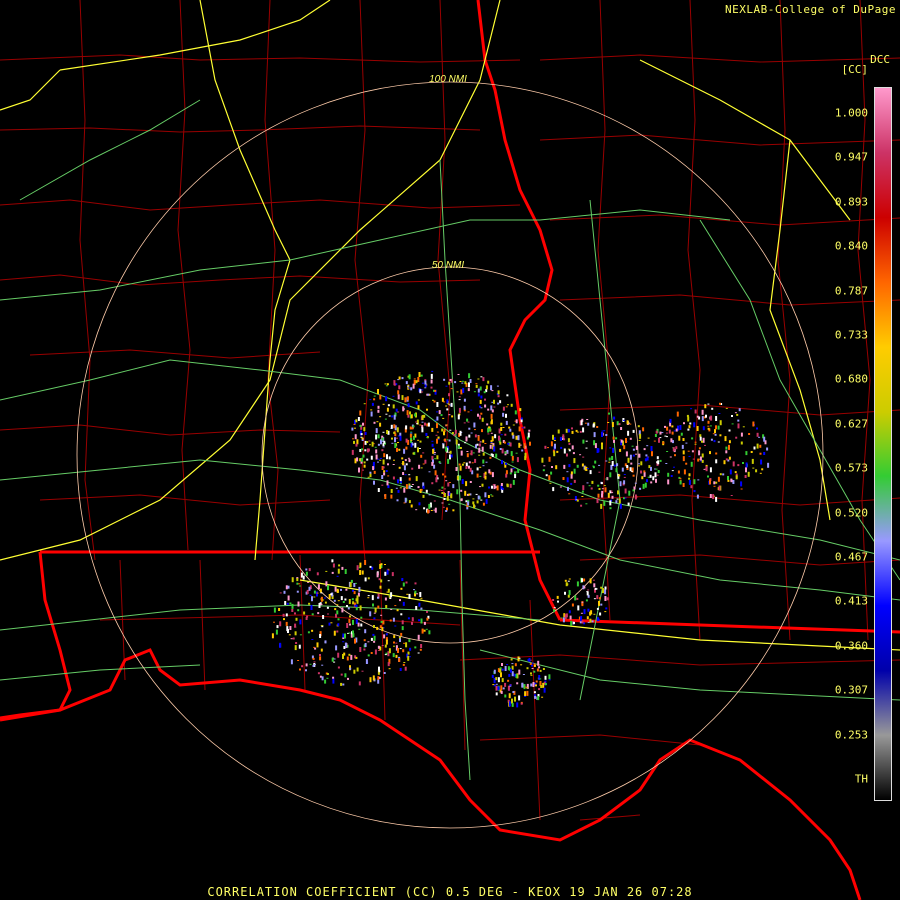 Image resolution: width=900 pixels, height=900 pixels. What do you see at coordinates (448, 265) in the screenshot?
I see `range-ring-label-50: 50 NMI` at bounding box center [448, 265].